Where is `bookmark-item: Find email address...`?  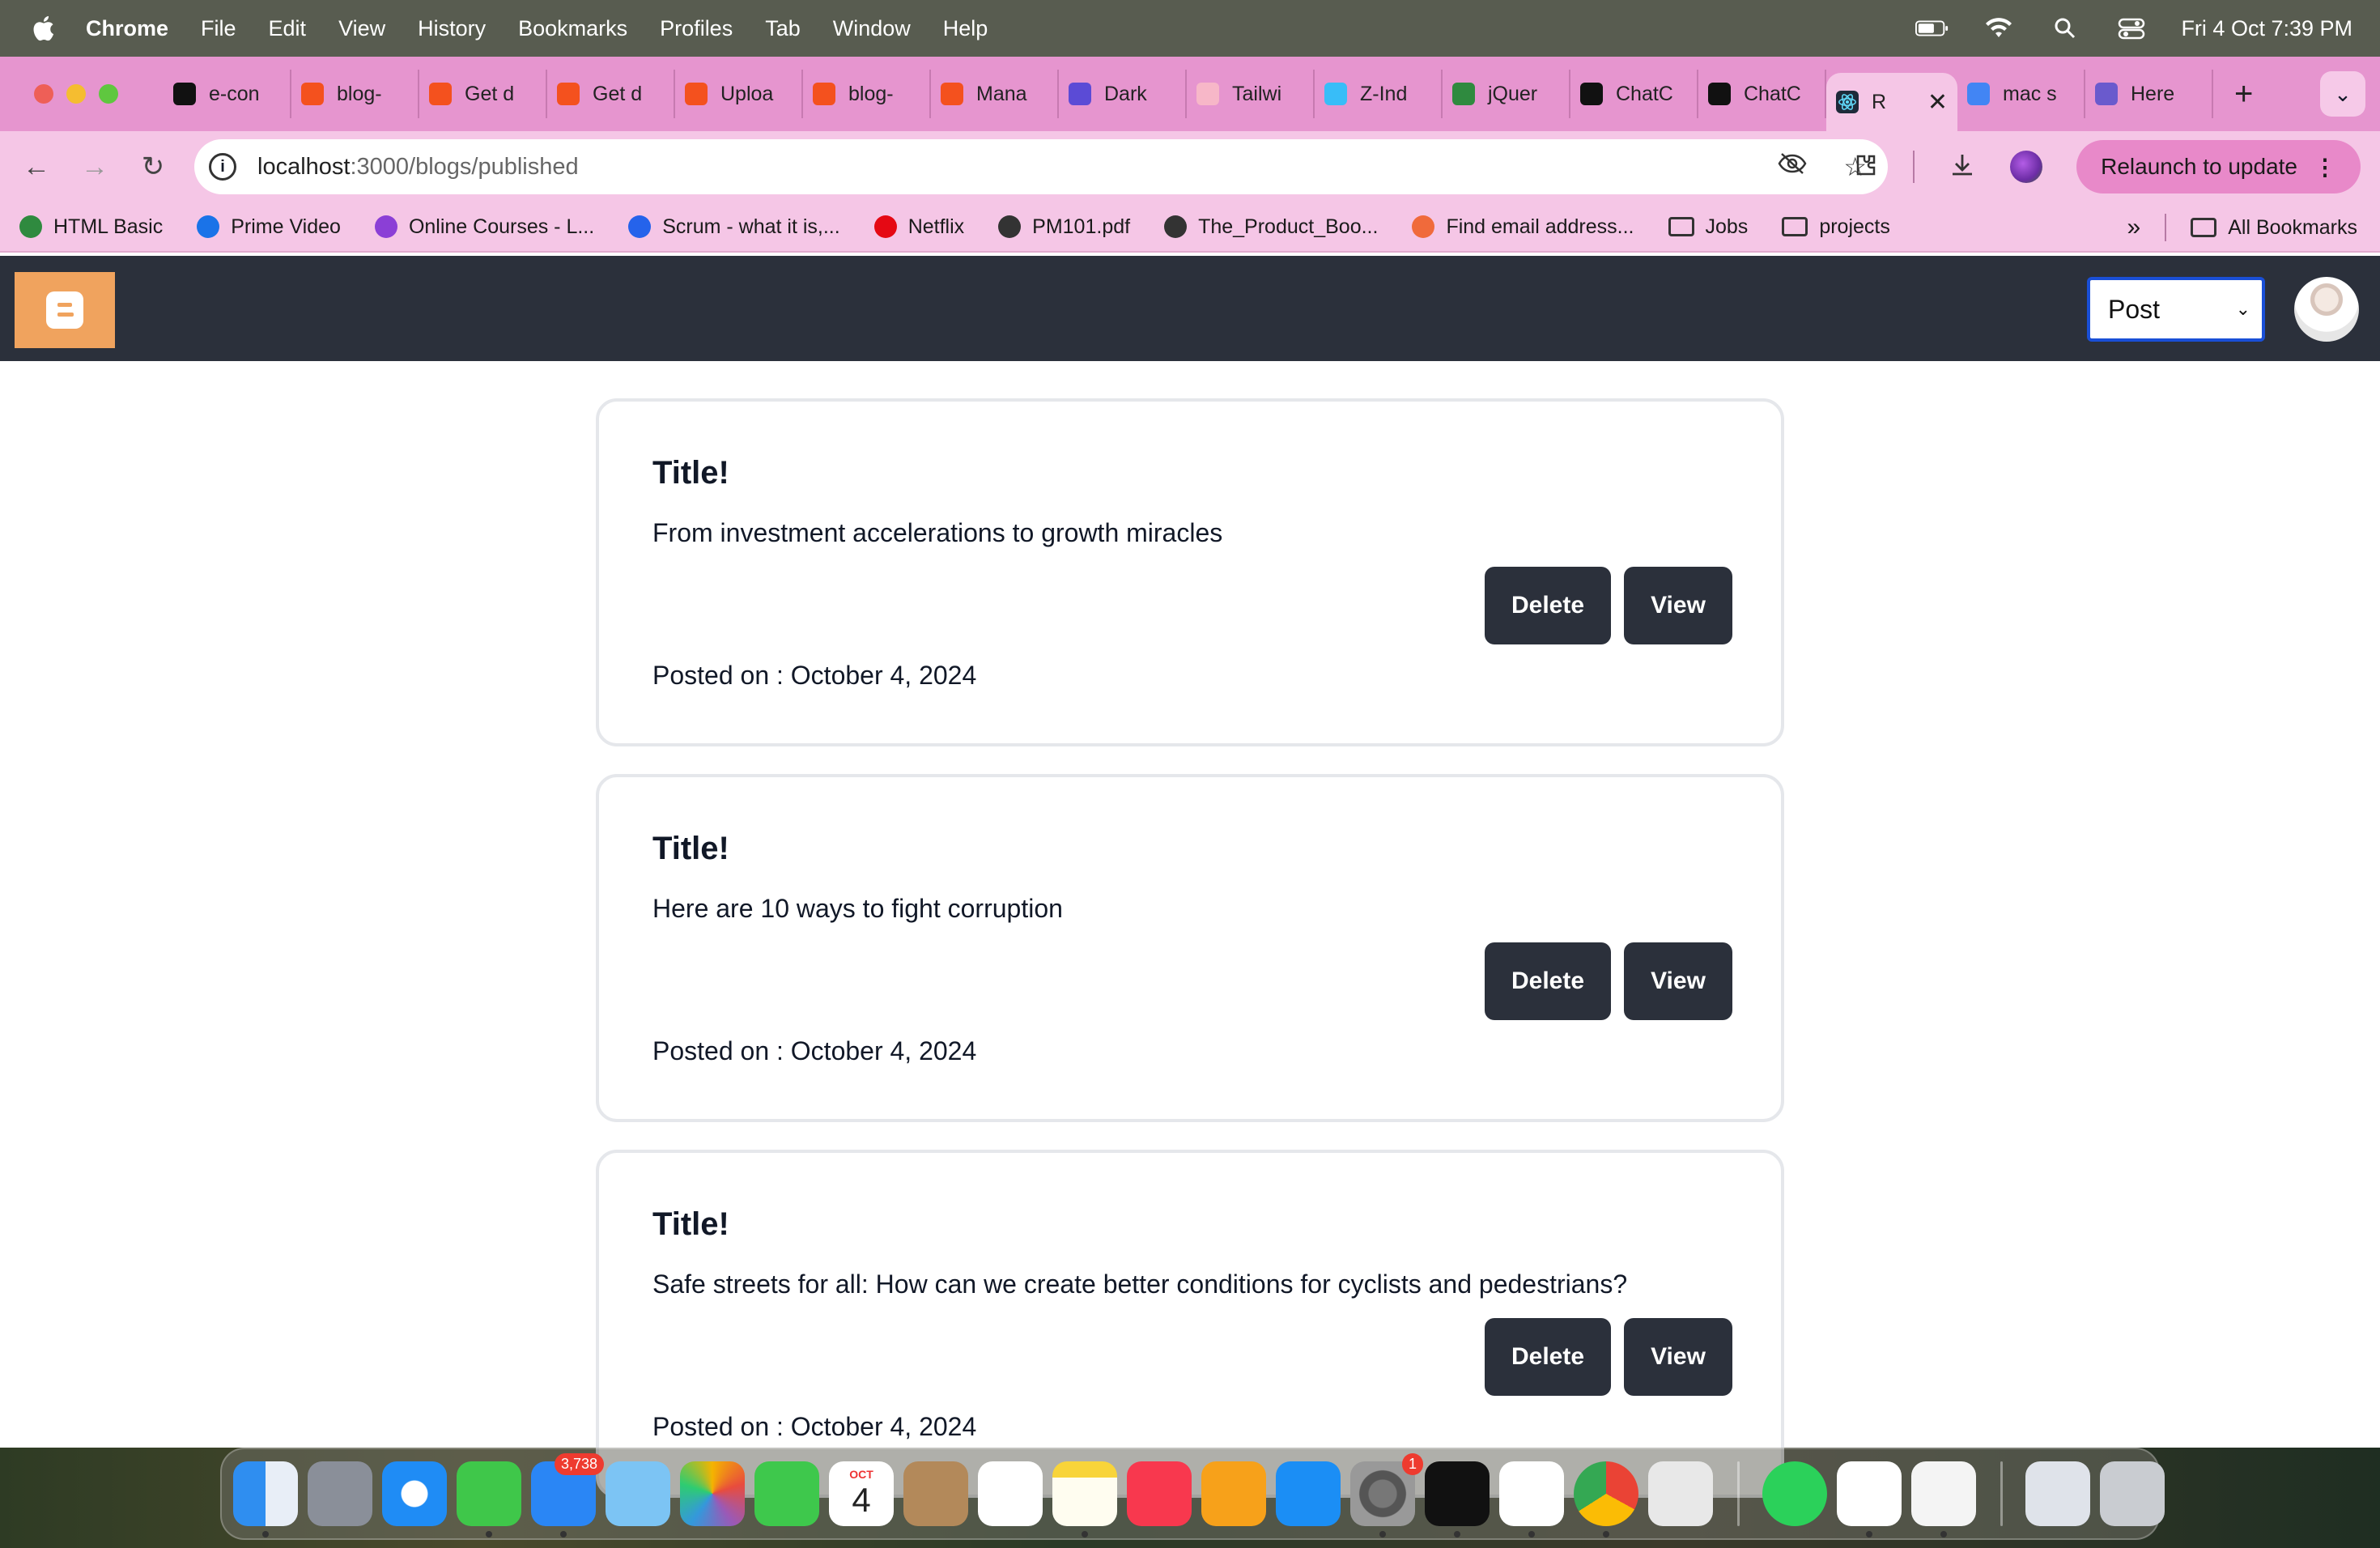 bookmark-item: Find email address... is located at coordinates (1523, 227).